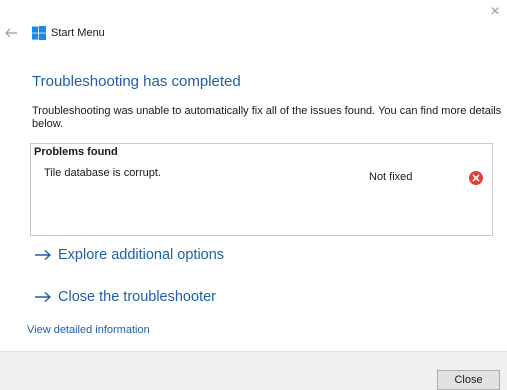 The width and height of the screenshot is (507, 390). I want to click on footer-bar: Close, so click(253, 370).